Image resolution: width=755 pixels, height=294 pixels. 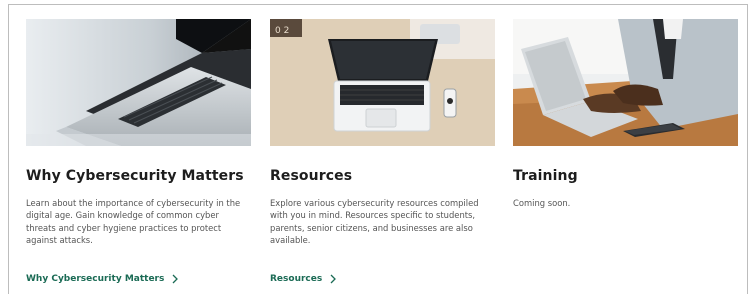 I want to click on svg-text: 0 2, so click(x=282, y=31).